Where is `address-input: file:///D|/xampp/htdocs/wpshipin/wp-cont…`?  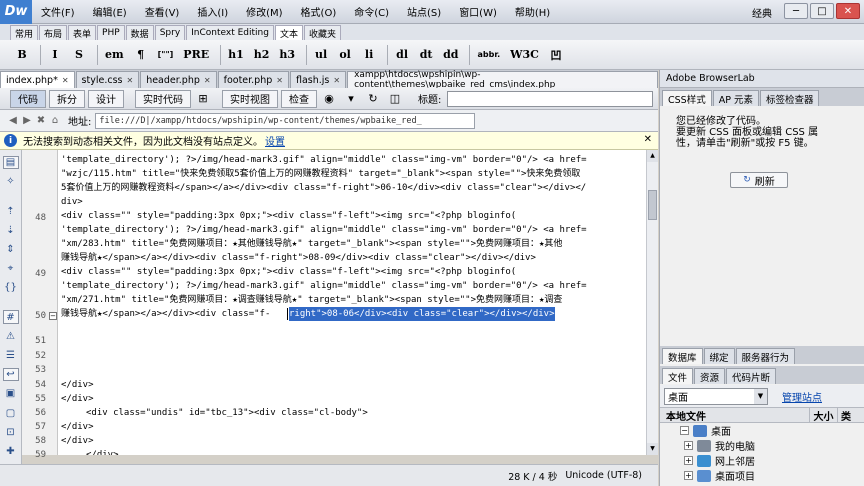
address-input: file:///D|/xampp/htdocs/wpshipin/wp-cont… is located at coordinates (285, 120).